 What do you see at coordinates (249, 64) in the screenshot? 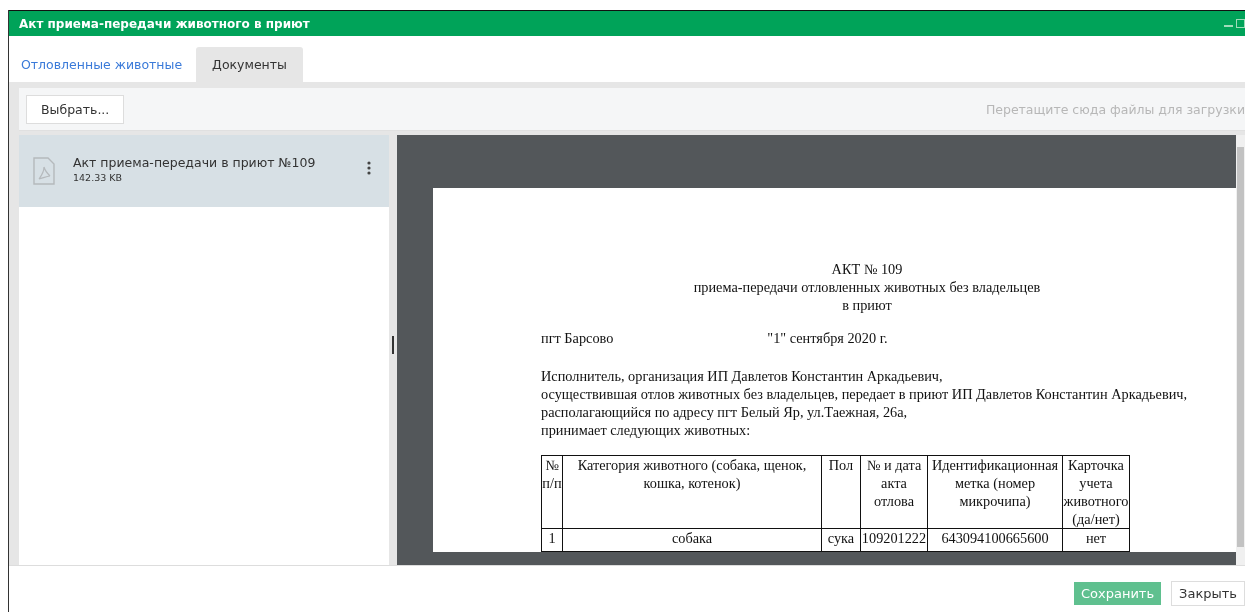
I see `tab: Документы` at bounding box center [249, 64].